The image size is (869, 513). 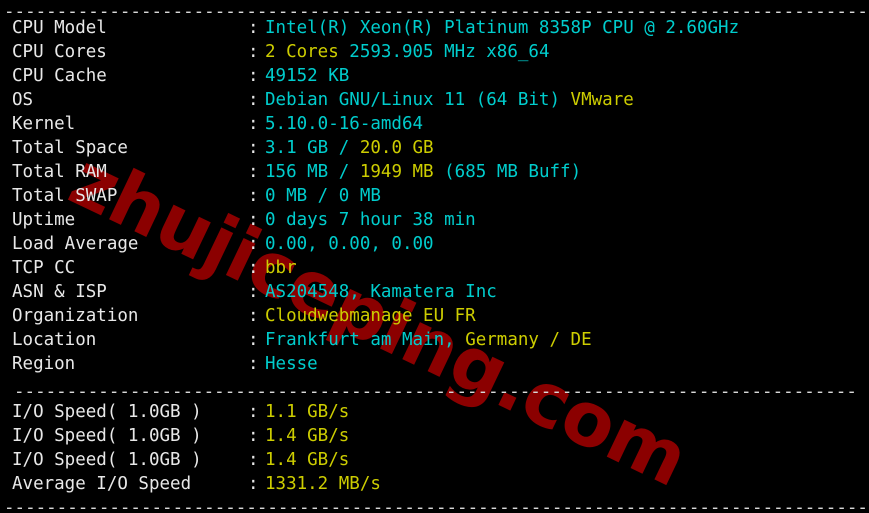 I want to click on value-segment: 0 MB / 0 MB, so click(x=323, y=196).